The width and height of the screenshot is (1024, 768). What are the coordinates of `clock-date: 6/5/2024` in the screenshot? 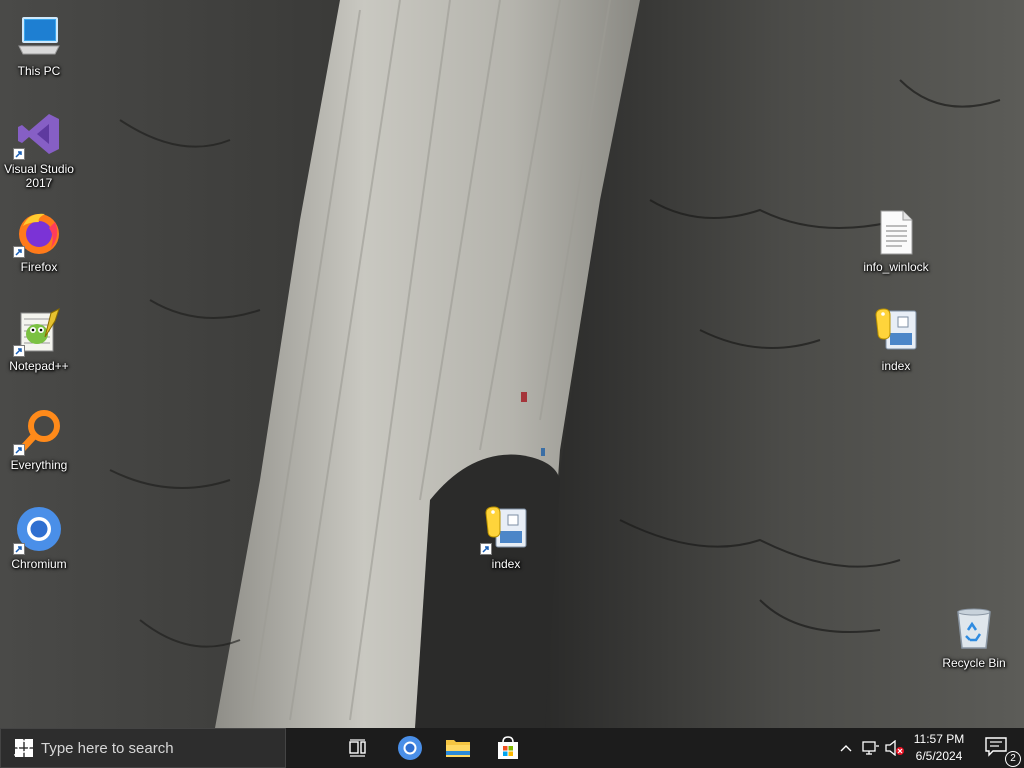 It's located at (939, 756).